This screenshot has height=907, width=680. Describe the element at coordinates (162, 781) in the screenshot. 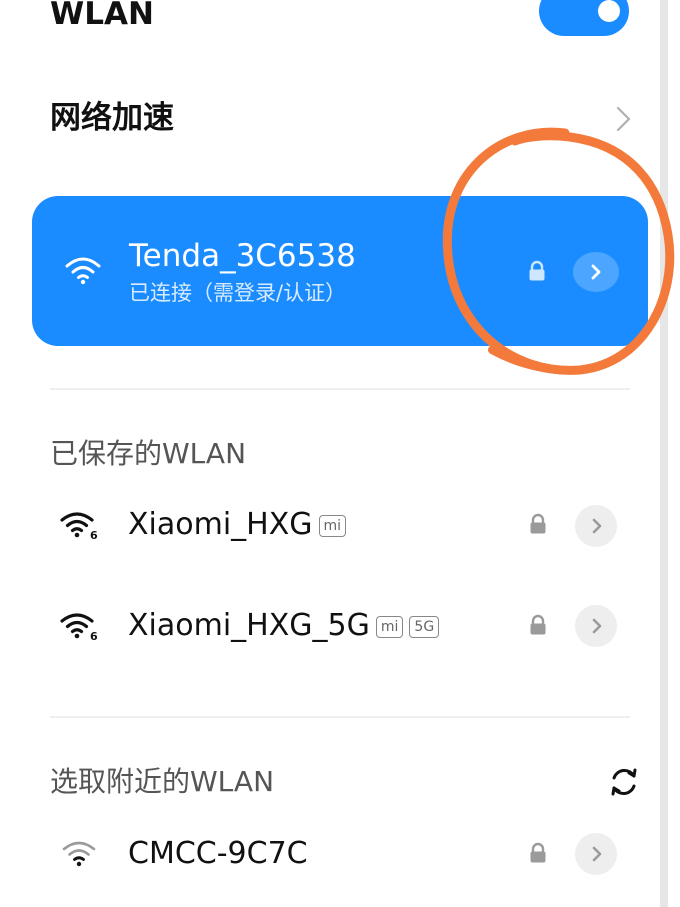

I see `nearby-networks-label: 选取附近的WLAN` at that location.